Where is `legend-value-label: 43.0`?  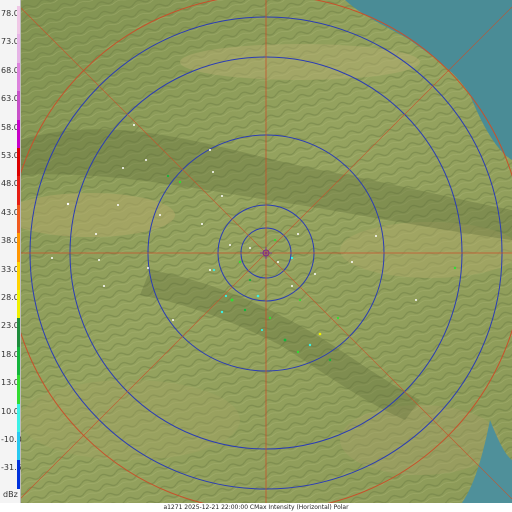
legend-value-label: 43.0 is located at coordinates (10, 212).